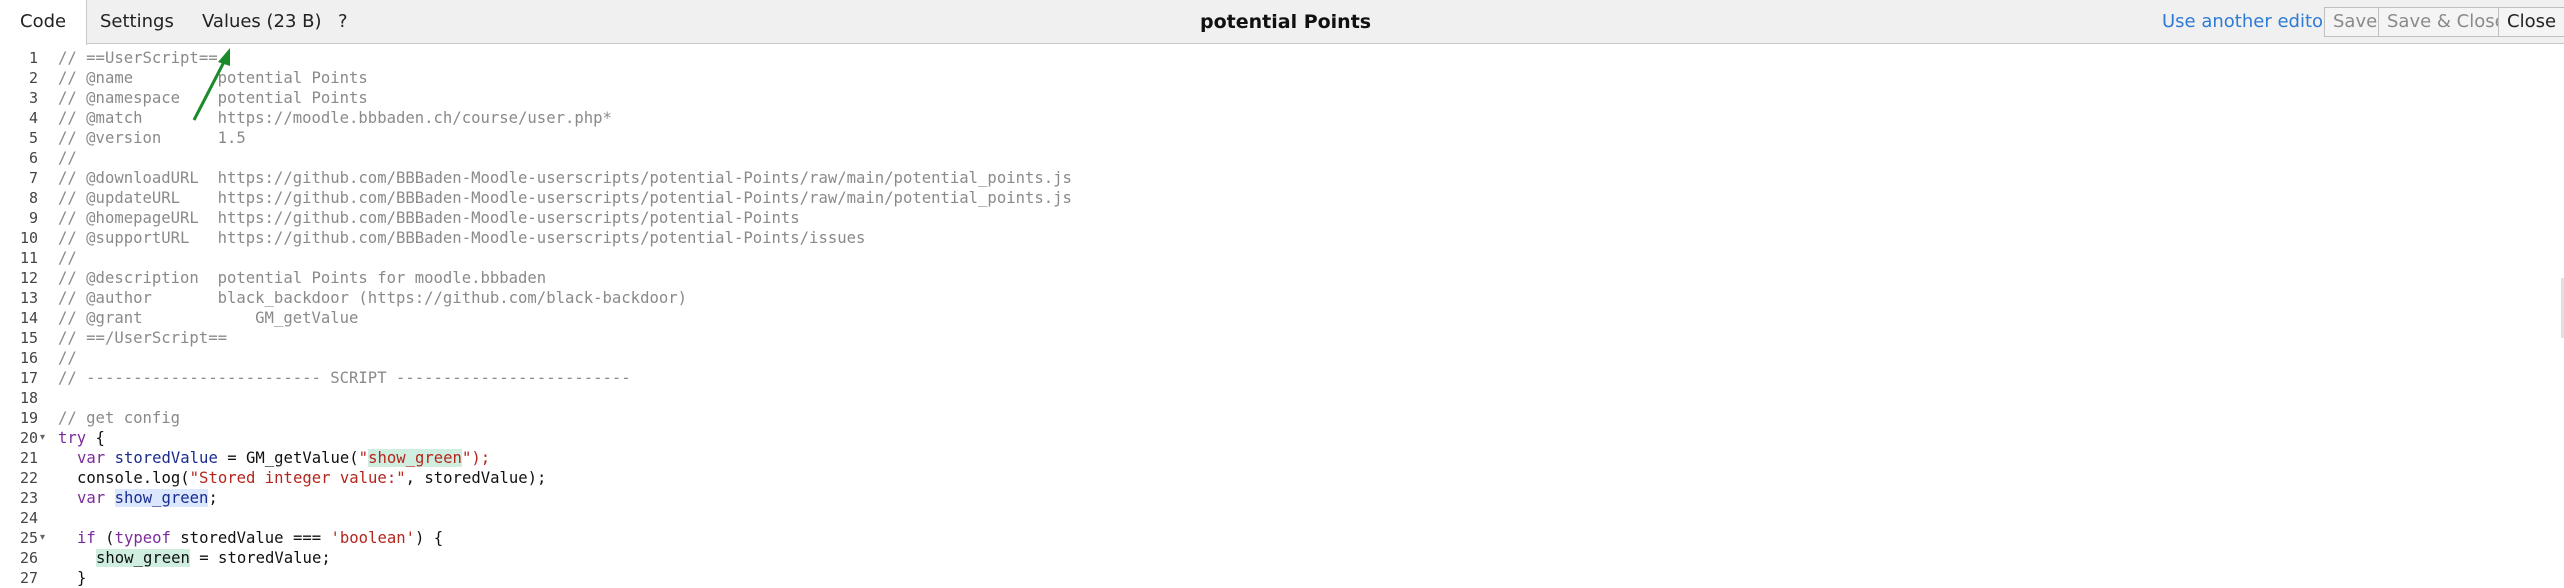 This screenshot has height=588, width=2564. What do you see at coordinates (343, 22) in the screenshot?
I see `tab-help: ?` at bounding box center [343, 22].